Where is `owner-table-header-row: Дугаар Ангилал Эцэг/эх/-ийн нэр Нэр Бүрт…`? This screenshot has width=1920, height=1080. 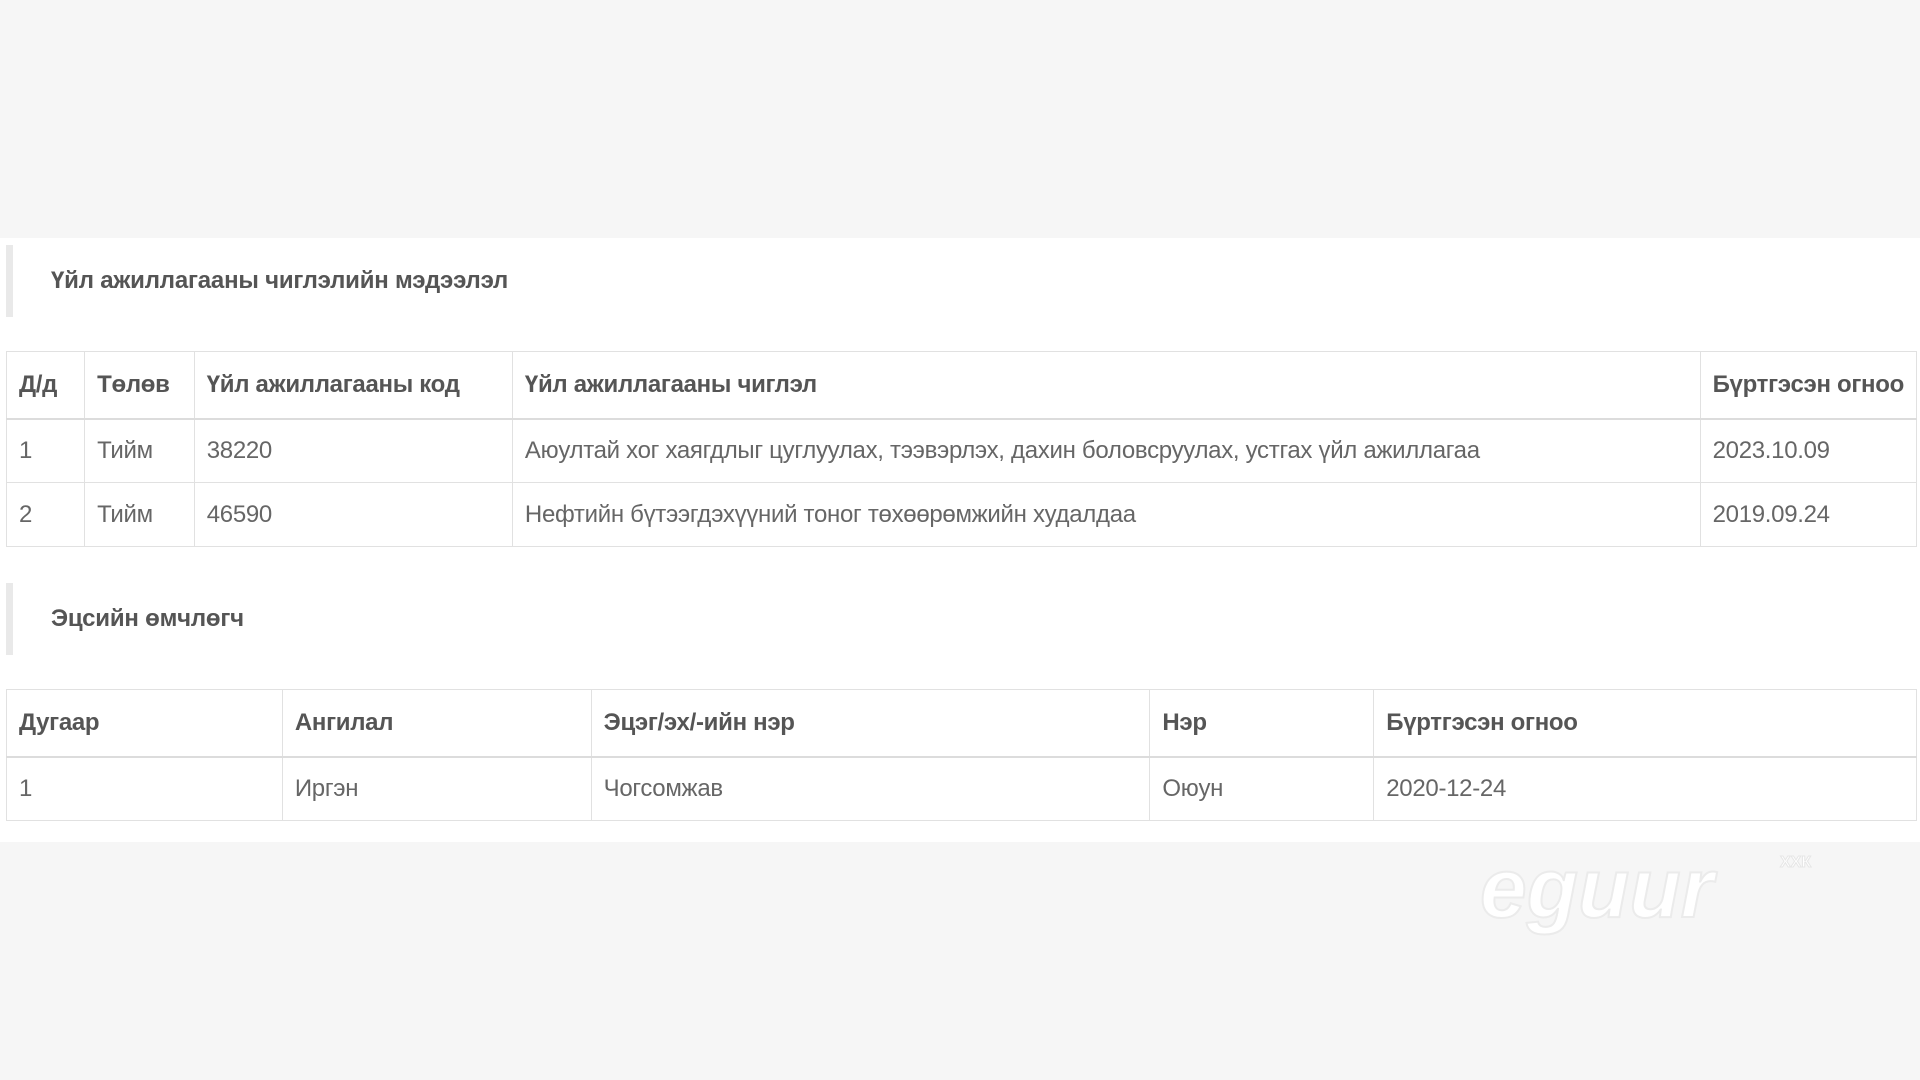 owner-table-header-row: Дугаар Ангилал Эцэг/эх/-ийн нэр Нэр Бүрт… is located at coordinates (961, 723).